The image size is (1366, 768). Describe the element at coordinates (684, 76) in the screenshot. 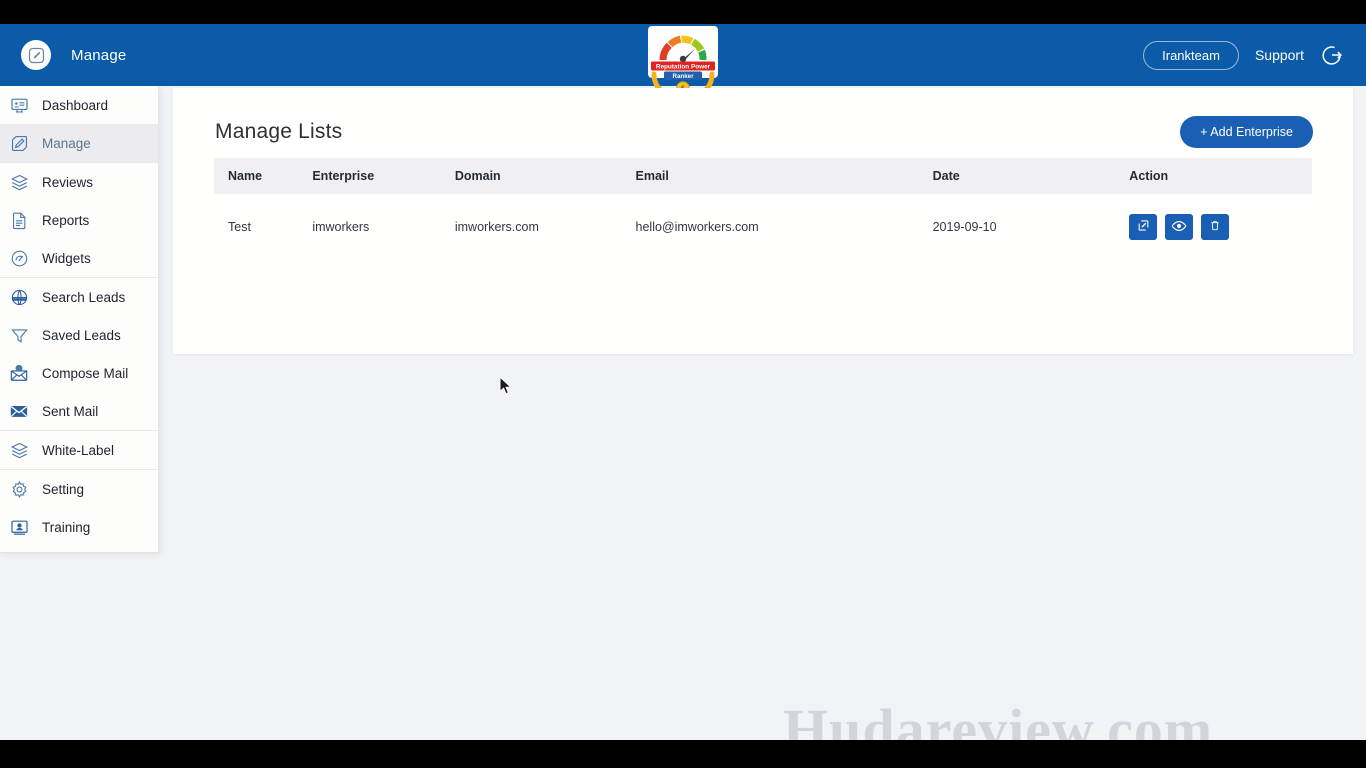

I see `svg-text: Ranker` at that location.